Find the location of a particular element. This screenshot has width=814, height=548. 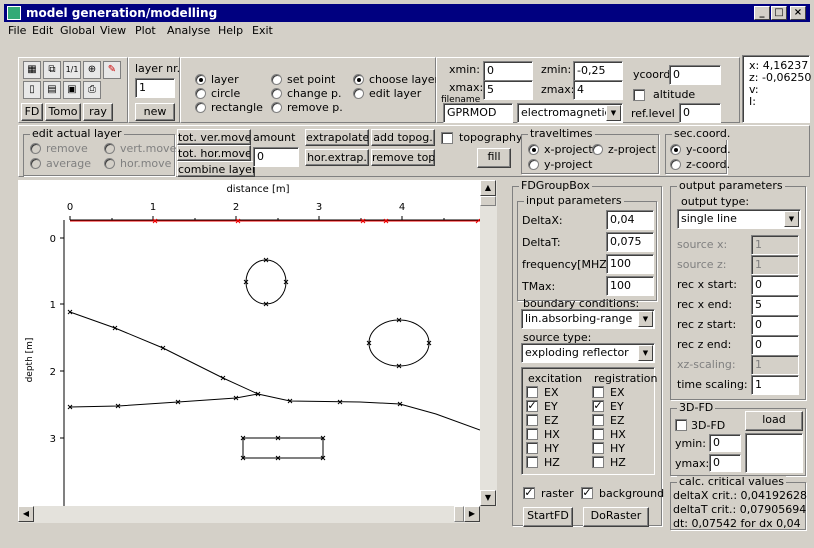

time-scaling-input: 1 is located at coordinates (775, 385).